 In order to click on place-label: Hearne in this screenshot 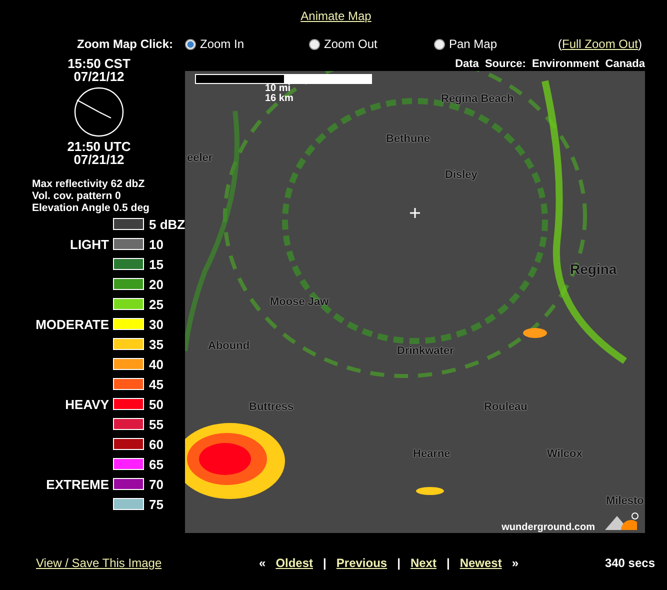, I will do `click(431, 454)`.